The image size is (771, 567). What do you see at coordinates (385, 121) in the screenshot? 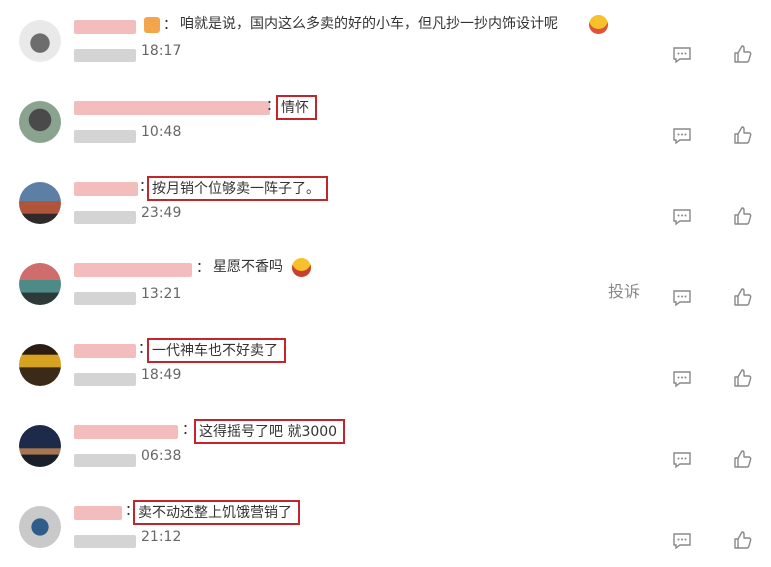
I see `comment-item: ： 情怀 10:48` at bounding box center [385, 121].